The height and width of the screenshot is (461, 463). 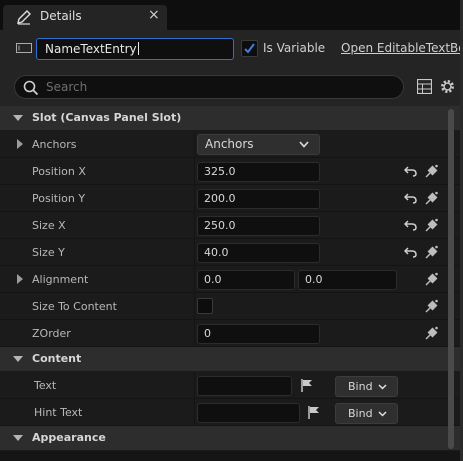 What do you see at coordinates (59, 171) in the screenshot?
I see `property-label: Position X` at bounding box center [59, 171].